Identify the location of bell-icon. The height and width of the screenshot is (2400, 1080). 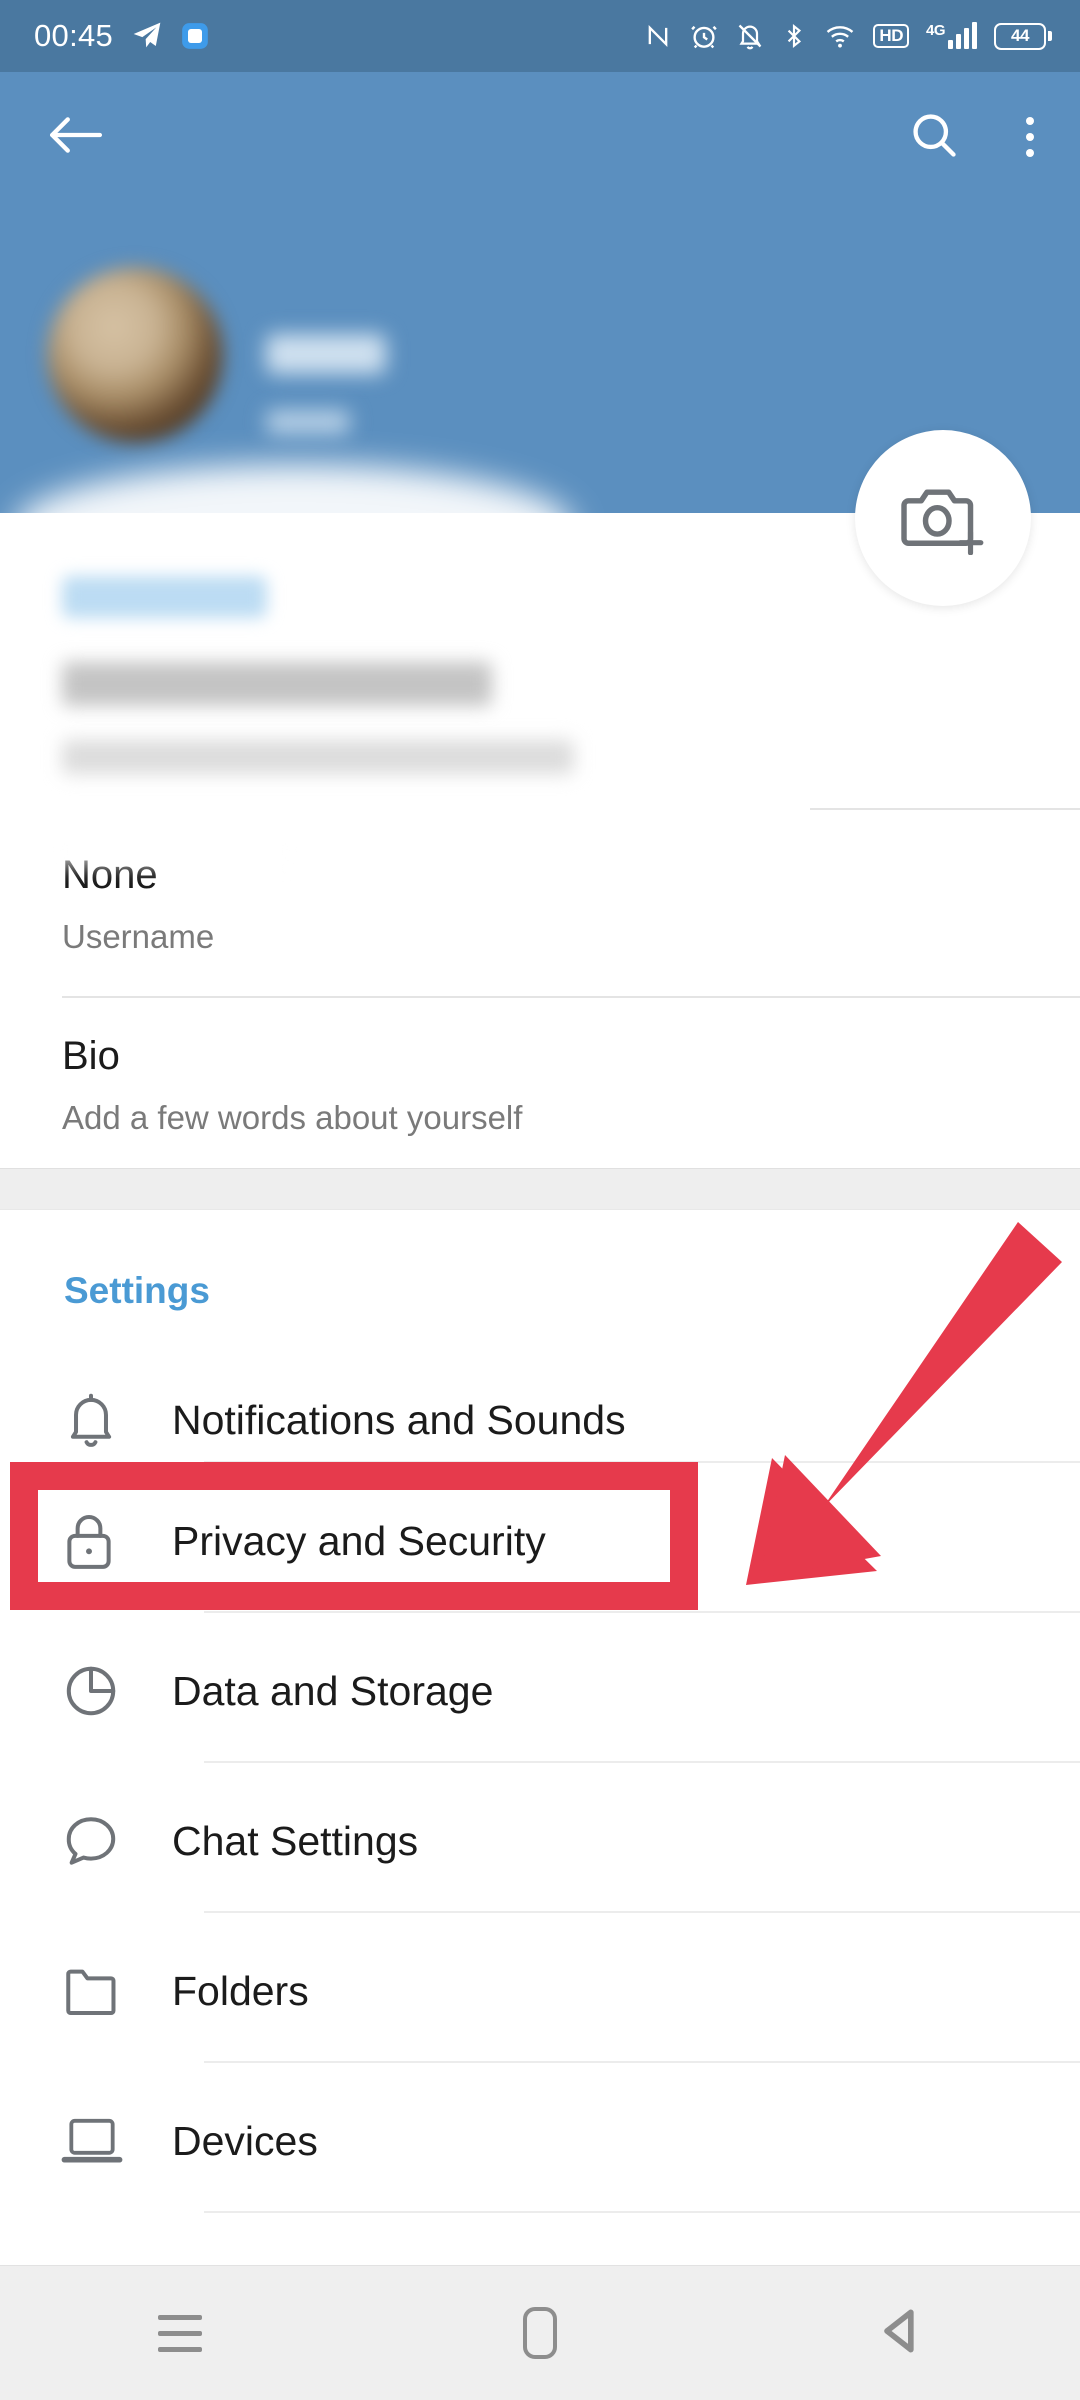
(112, 1420).